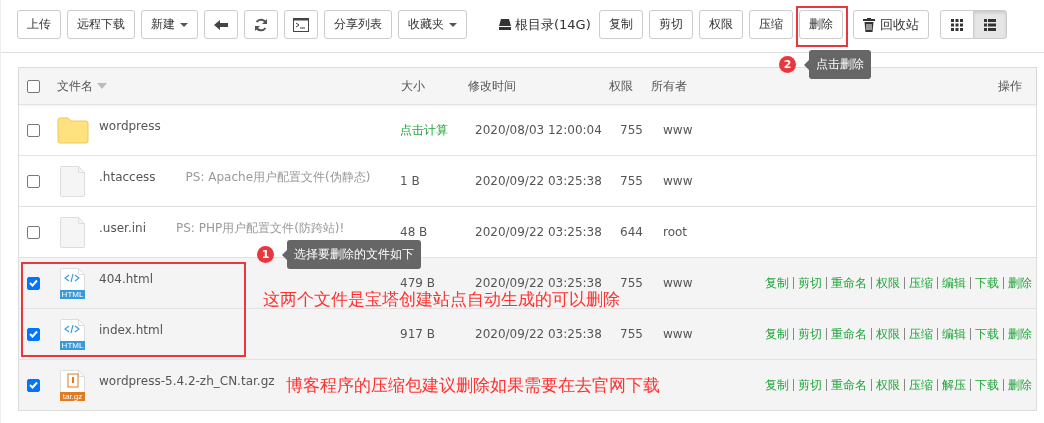 The height and width of the screenshot is (423, 1044). Describe the element at coordinates (414, 232) in the screenshot. I see `file-size: 48 B` at that location.